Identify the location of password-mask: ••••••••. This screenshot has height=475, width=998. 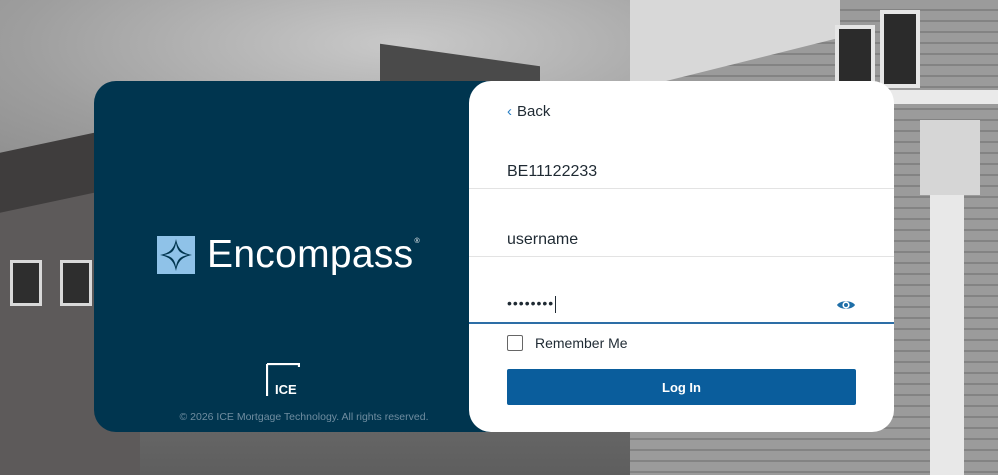
(531, 303).